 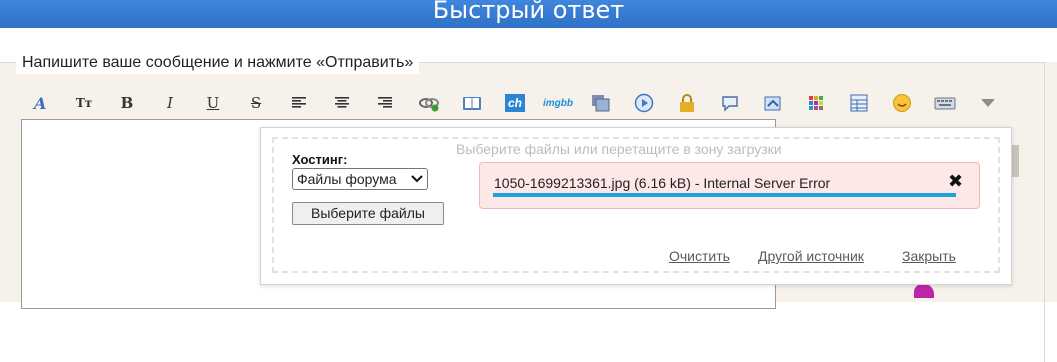 I want to click on clear-link: Очистить, so click(x=699, y=256).